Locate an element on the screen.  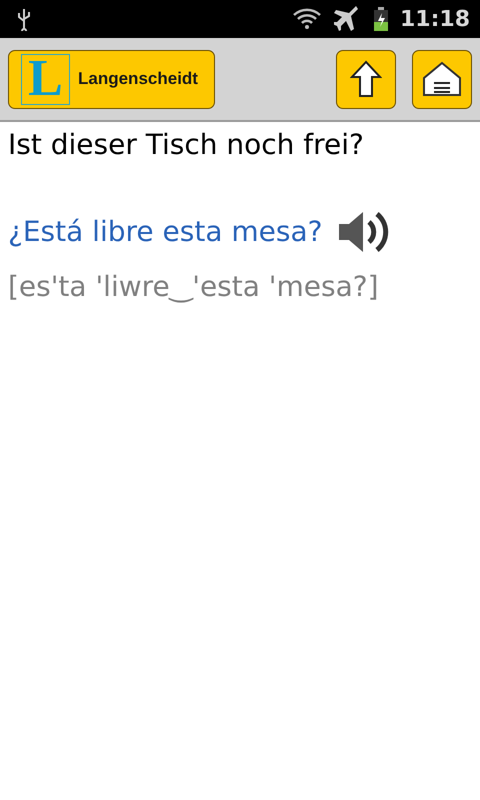
logo-letter: L is located at coordinates (45, 79).